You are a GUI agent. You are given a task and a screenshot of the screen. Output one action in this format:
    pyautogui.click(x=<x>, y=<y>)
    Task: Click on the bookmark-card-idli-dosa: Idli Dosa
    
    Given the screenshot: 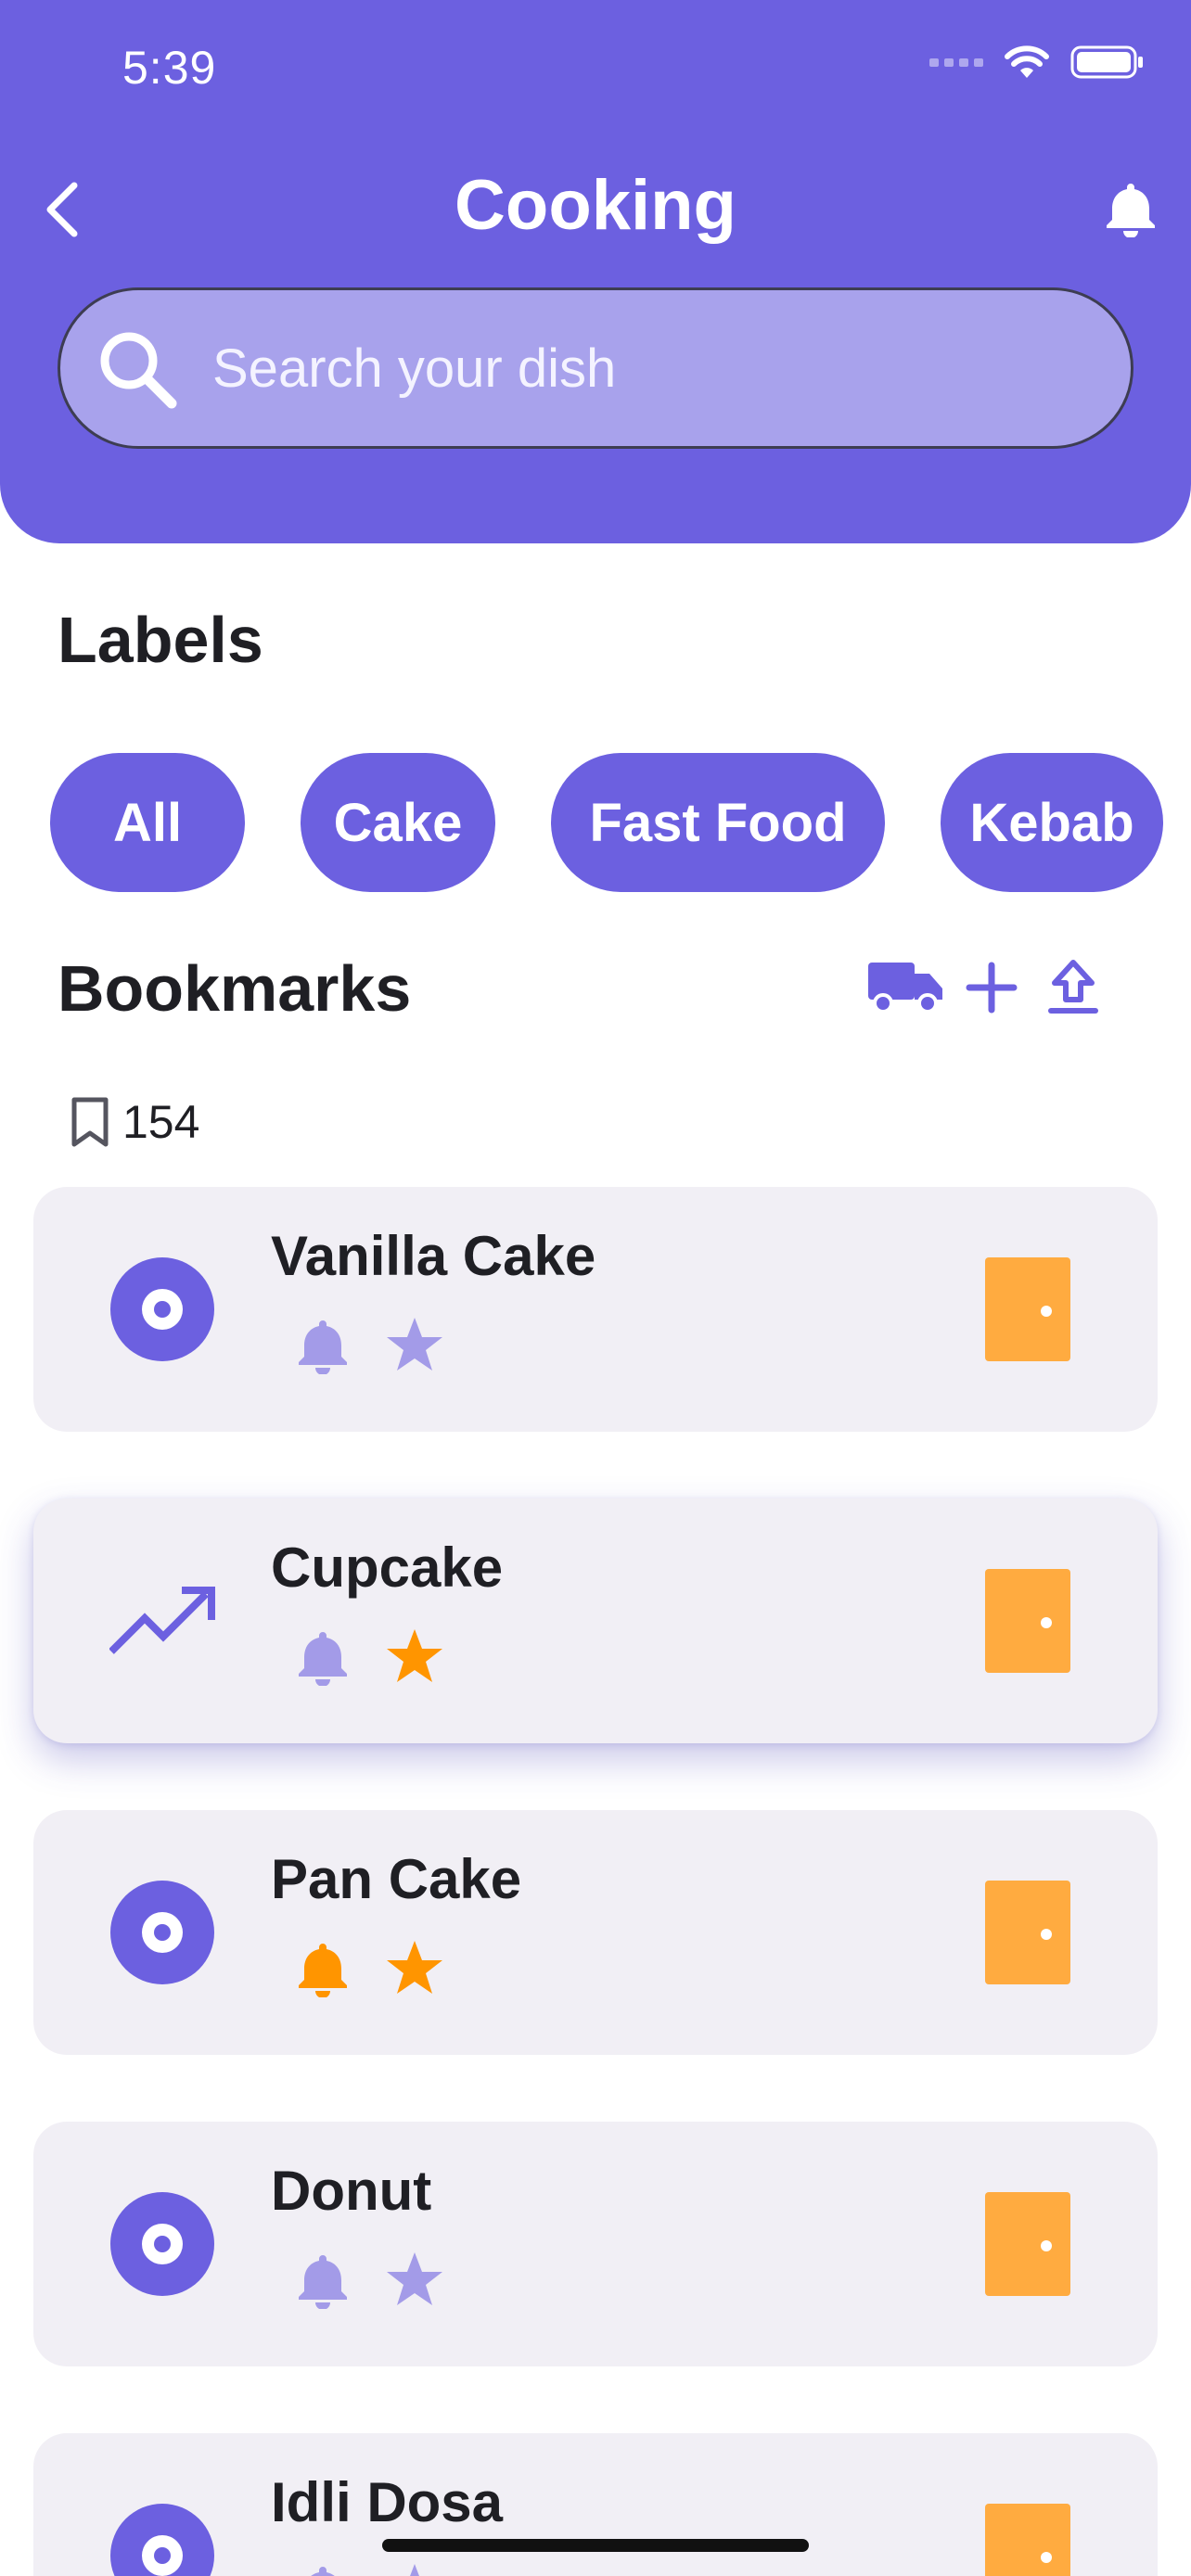 What is the action you would take?
    pyautogui.click(x=595, y=2504)
    